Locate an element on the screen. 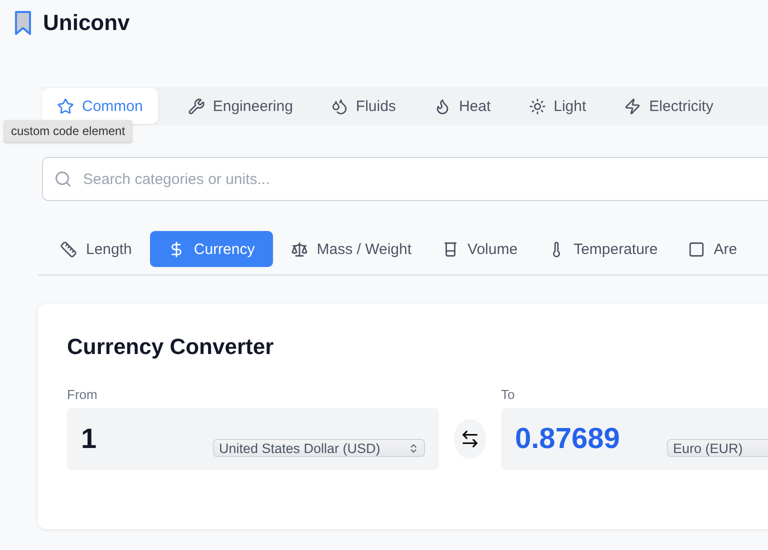 The height and width of the screenshot is (550, 768). swap-button is located at coordinates (470, 439).